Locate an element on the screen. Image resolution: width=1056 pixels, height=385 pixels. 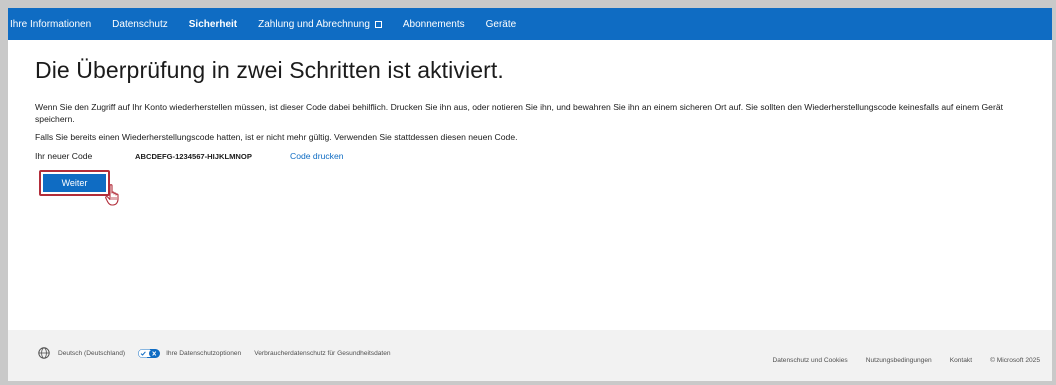
nav-item-zahlung-und-abrechnung: Zahlung und Abrechnung is located at coordinates (320, 24).